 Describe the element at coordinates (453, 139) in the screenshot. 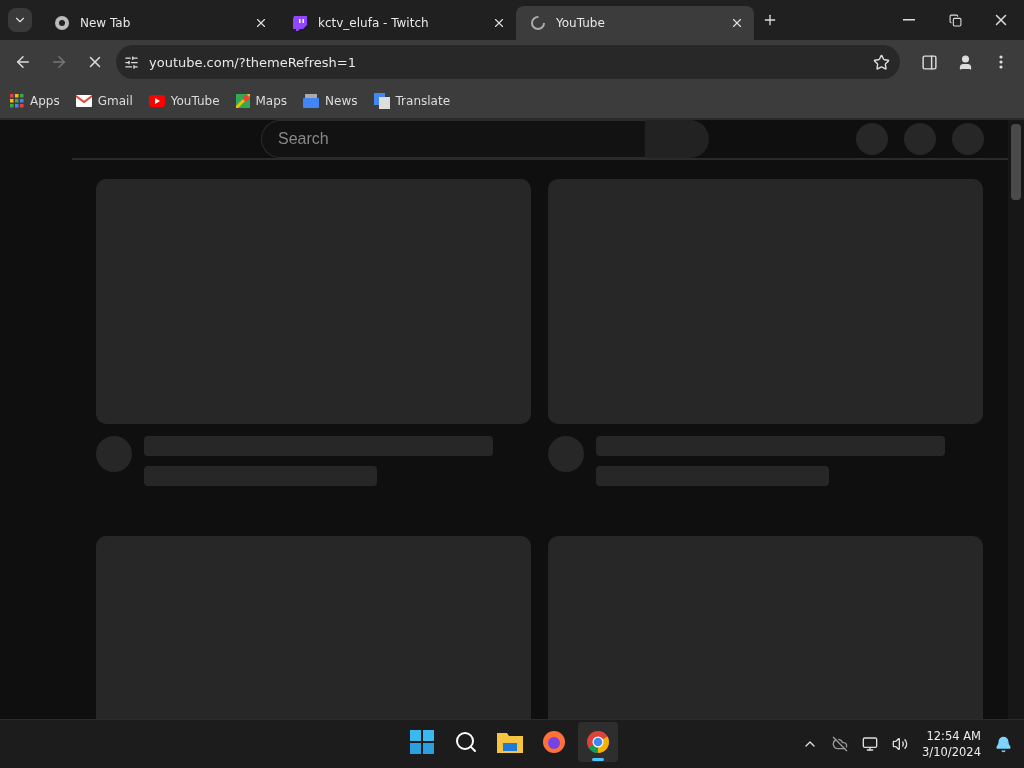

I see `search-field: Search` at that location.